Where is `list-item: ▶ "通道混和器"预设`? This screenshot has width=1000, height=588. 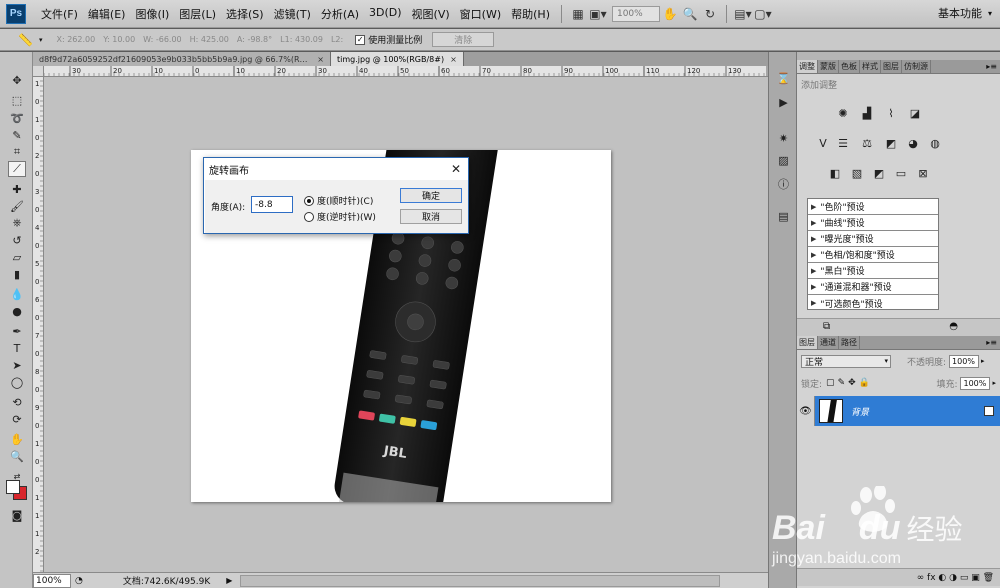
list-item: ▶ "通道混和器"预设 is located at coordinates (873, 287).